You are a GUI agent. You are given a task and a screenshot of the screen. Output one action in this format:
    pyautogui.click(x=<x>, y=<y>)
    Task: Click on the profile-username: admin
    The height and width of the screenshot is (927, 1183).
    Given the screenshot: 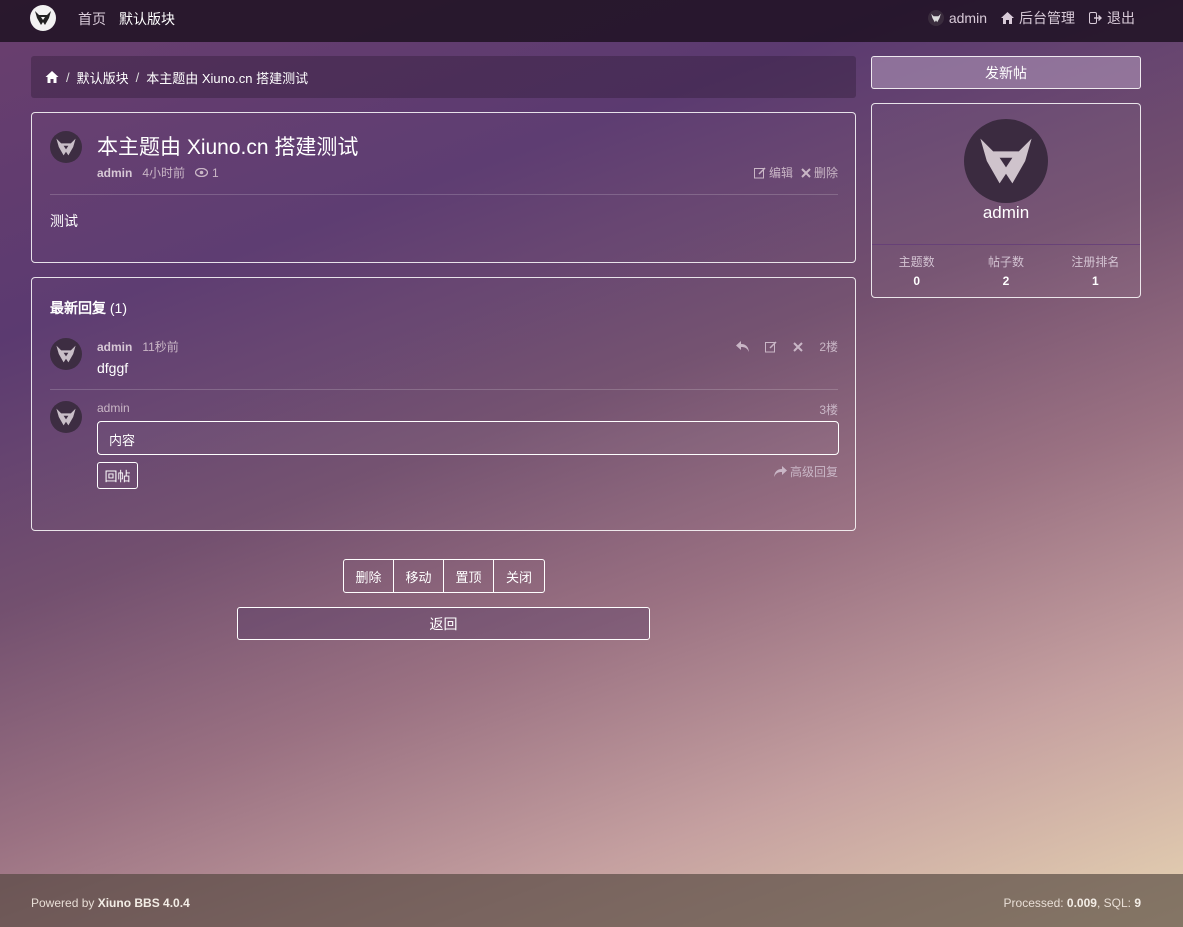 What is the action you would take?
    pyautogui.click(x=1006, y=212)
    